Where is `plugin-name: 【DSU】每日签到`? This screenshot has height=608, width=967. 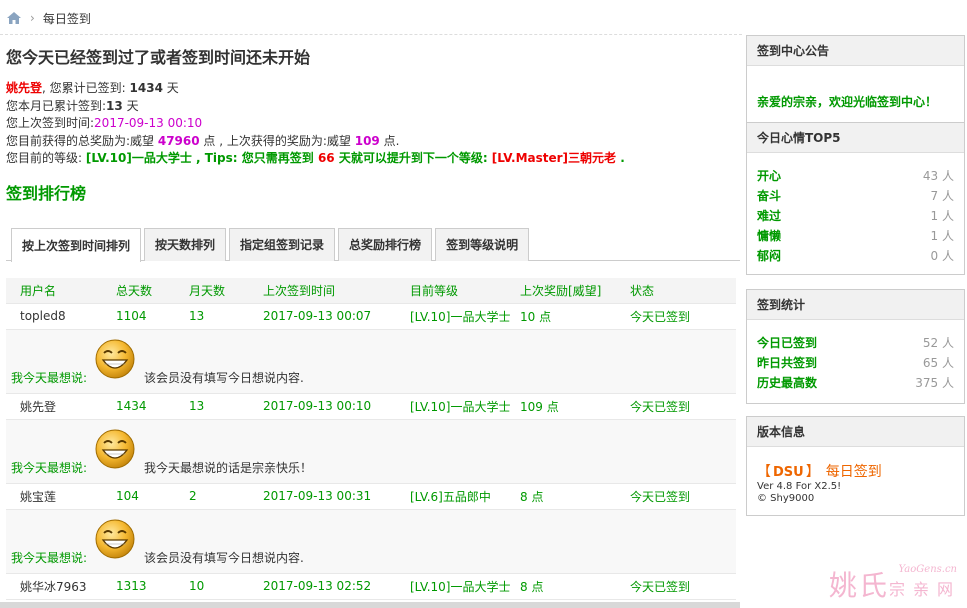 plugin-name: 【DSU】每日签到 is located at coordinates (819, 472).